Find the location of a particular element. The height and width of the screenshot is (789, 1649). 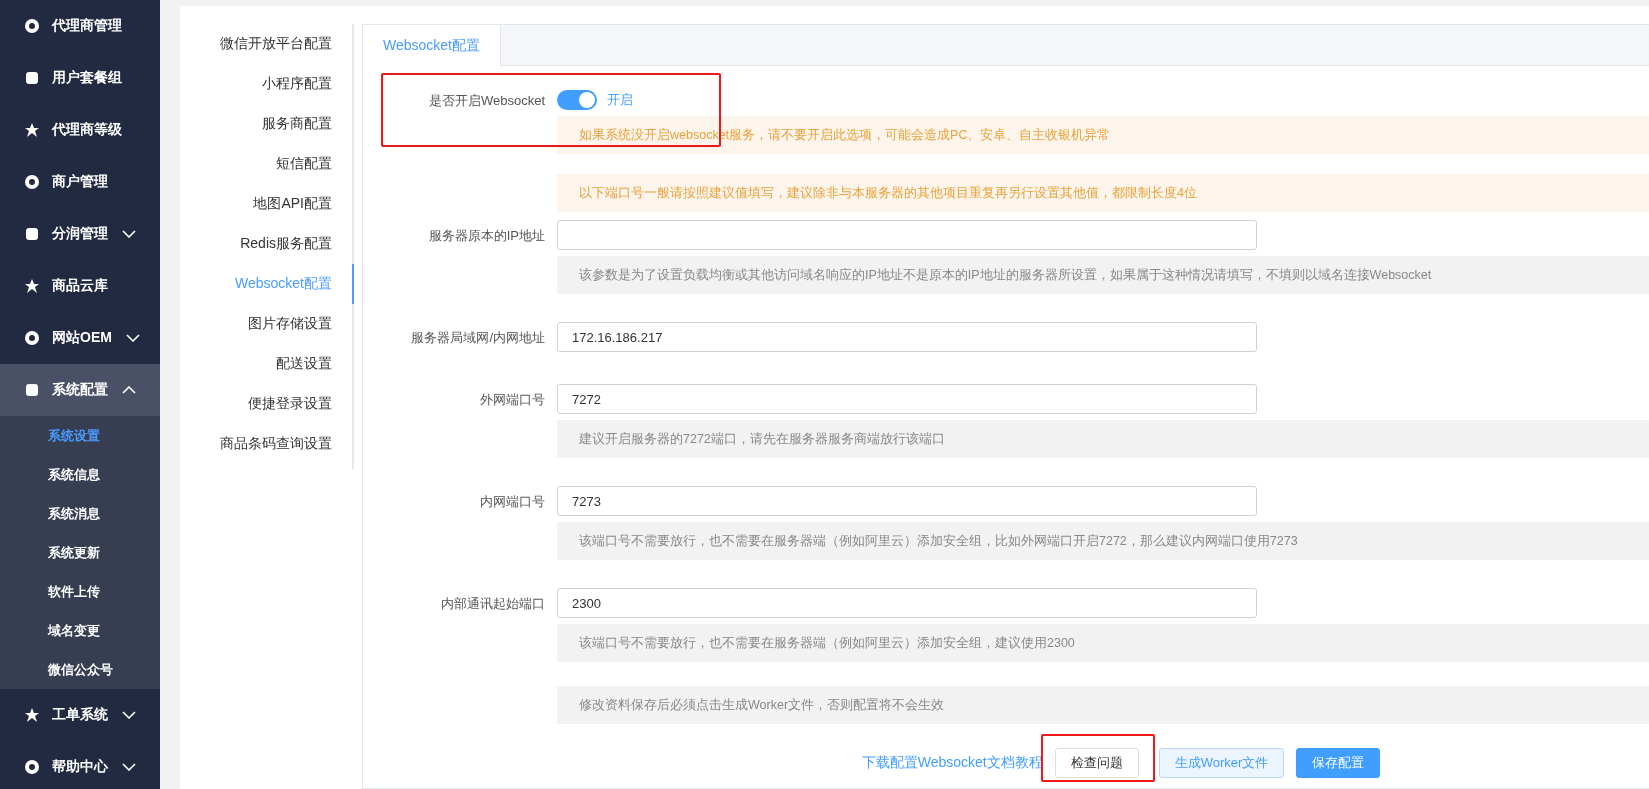

sidebar-item: 系统配置 is located at coordinates (80, 390).